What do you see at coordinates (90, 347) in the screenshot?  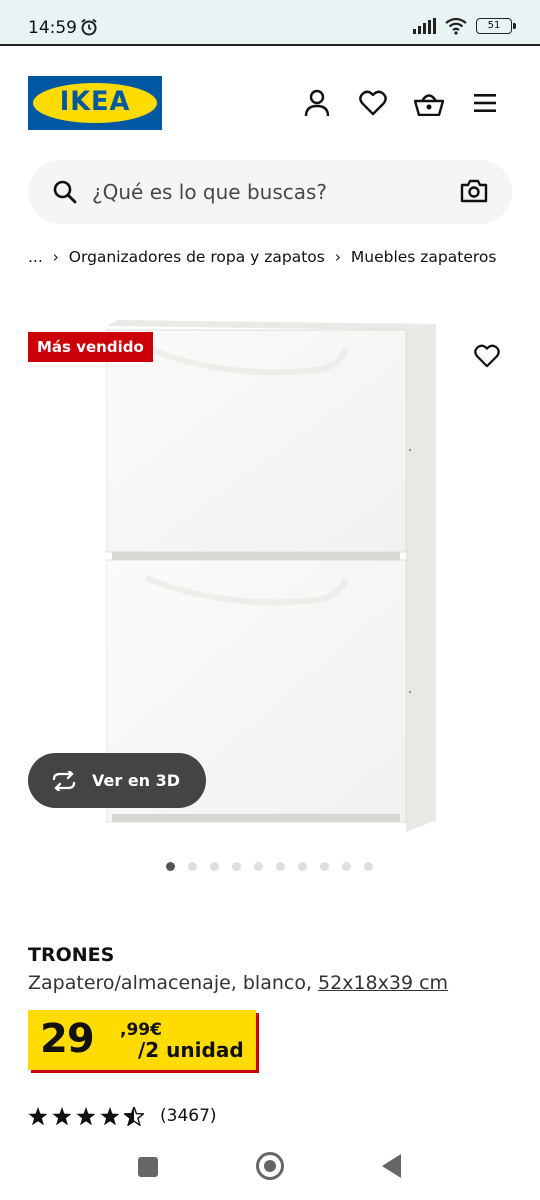 I see `bestseller-badge: Más vendido` at bounding box center [90, 347].